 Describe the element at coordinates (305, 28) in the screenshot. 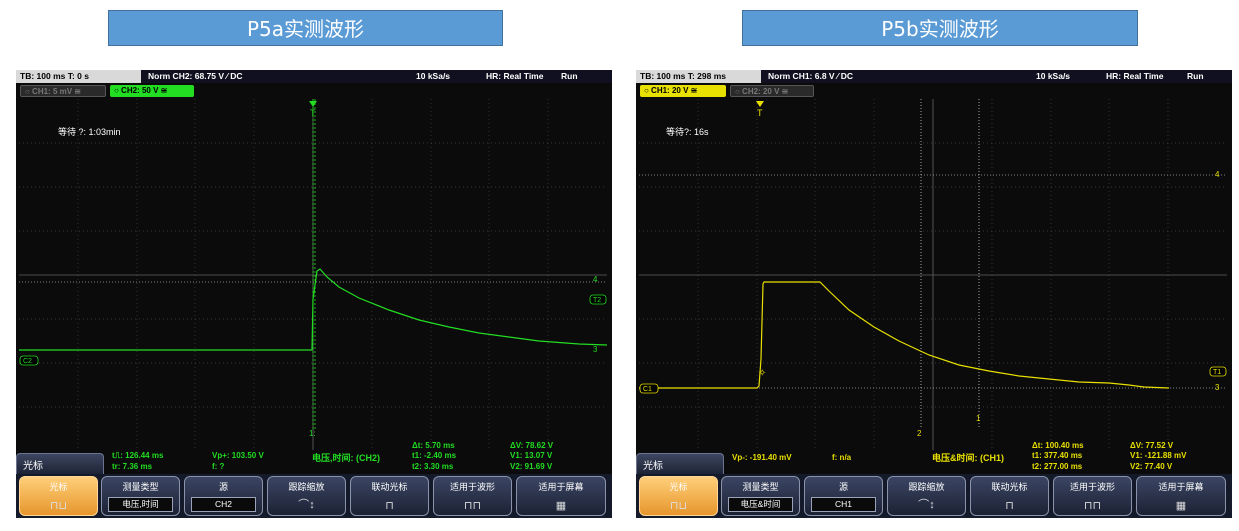

I see `panel-a-title: P5a实测波形` at that location.